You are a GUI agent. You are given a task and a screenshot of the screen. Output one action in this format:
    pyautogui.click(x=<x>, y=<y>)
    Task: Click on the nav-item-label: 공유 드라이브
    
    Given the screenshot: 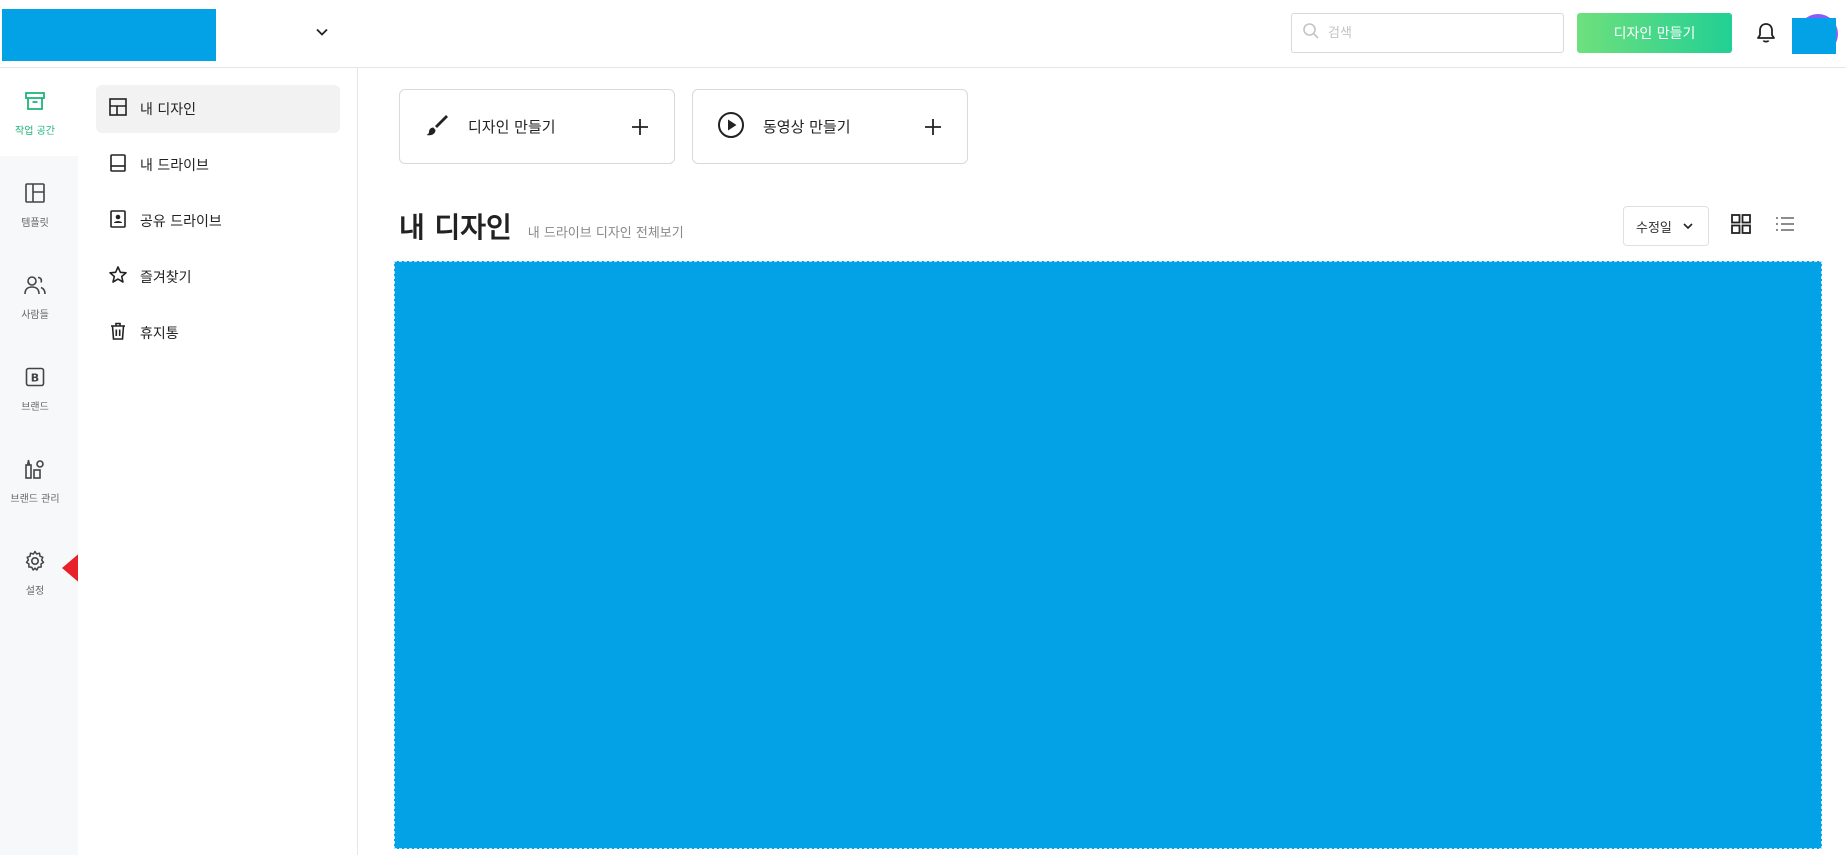 What is the action you would take?
    pyautogui.click(x=181, y=222)
    